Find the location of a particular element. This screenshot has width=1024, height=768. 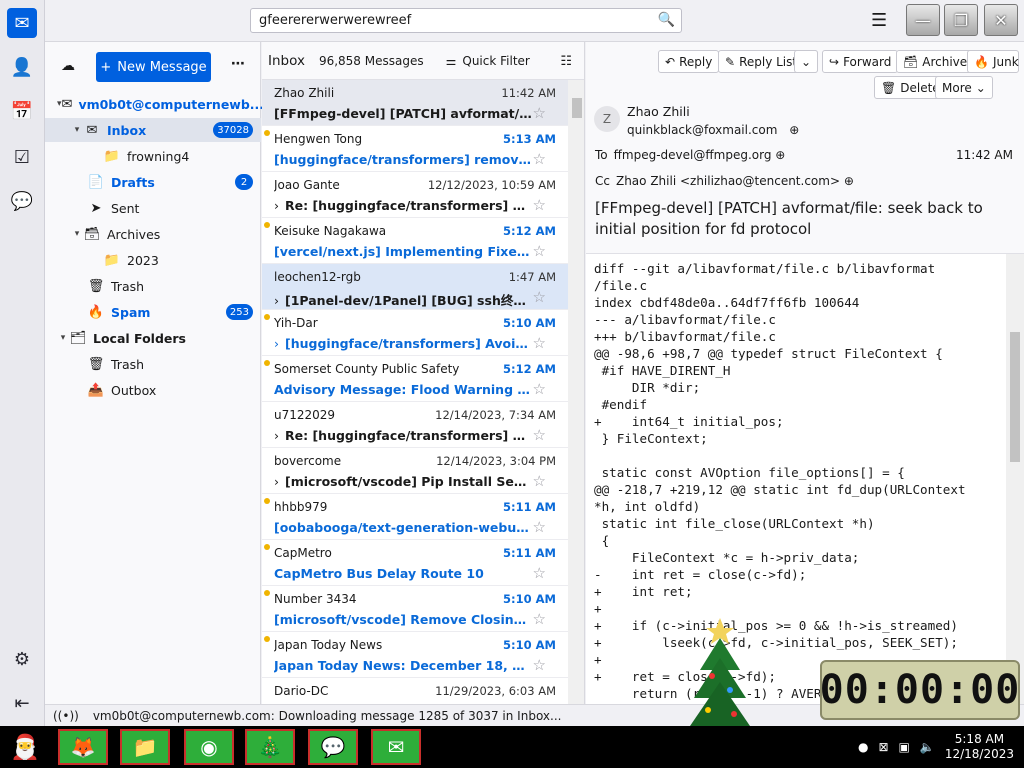

more-button: More ⌄ is located at coordinates (964, 87).